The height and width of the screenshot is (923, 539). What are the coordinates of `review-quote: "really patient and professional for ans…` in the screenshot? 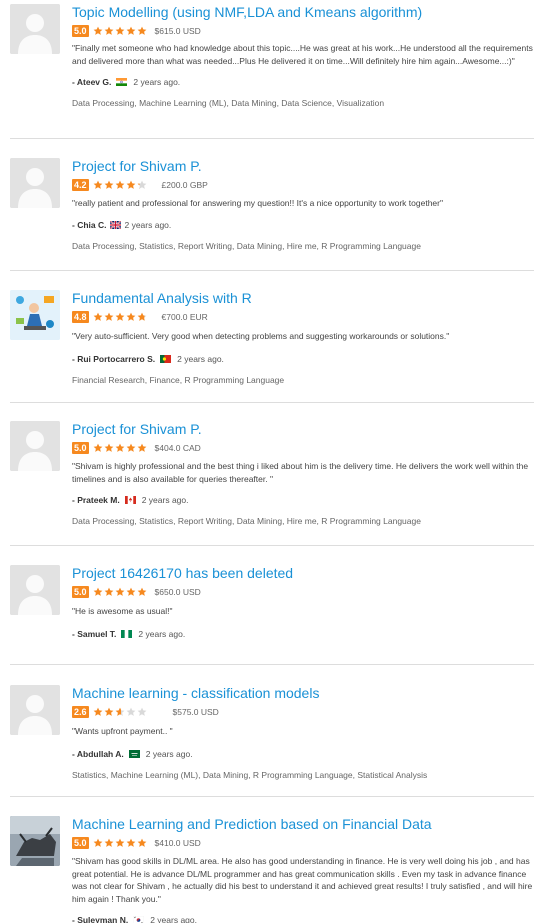 It's located at (257, 203).